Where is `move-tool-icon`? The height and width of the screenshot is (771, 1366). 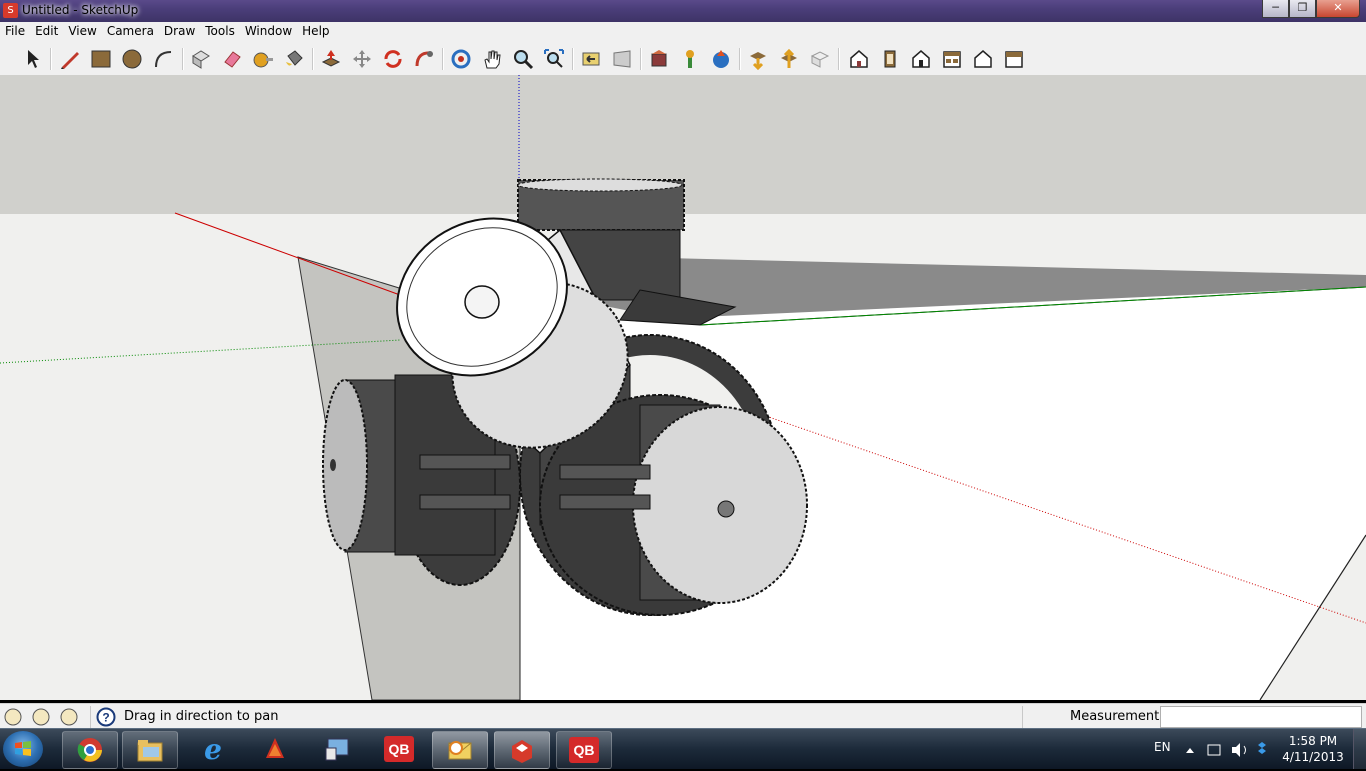 move-tool-icon is located at coordinates (362, 59).